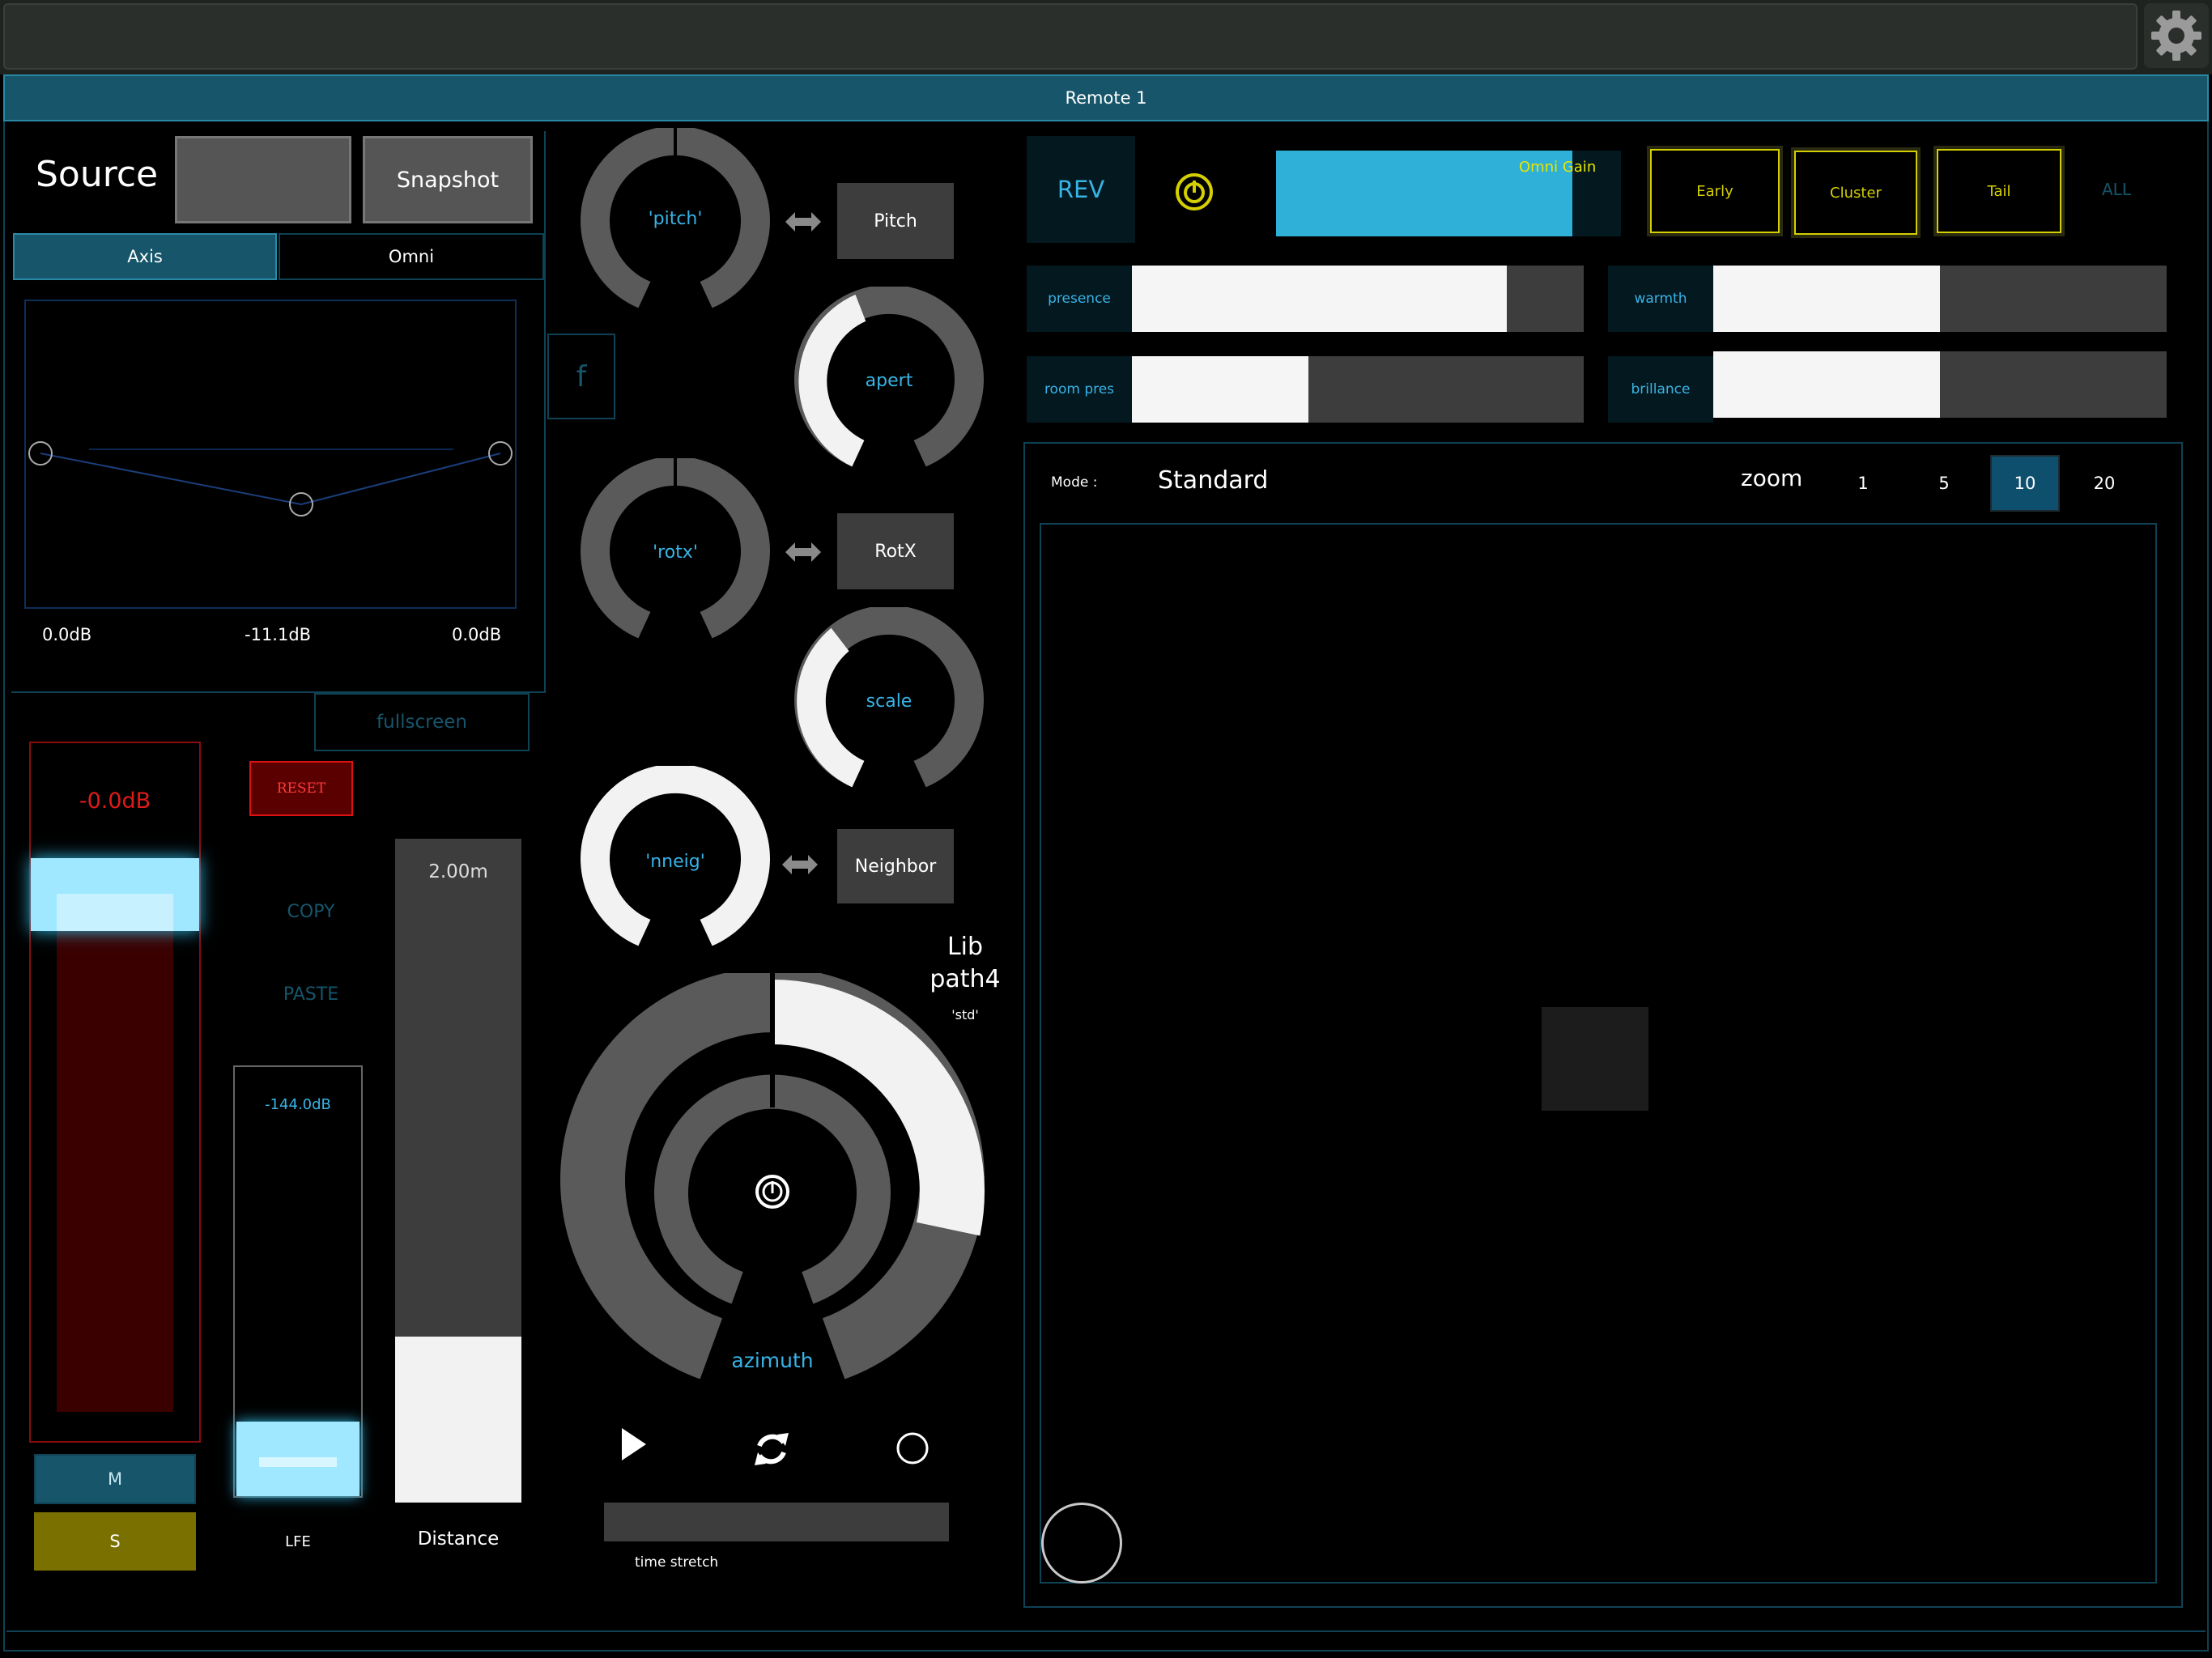 This screenshot has height=1658, width=2212. I want to click on mute-button: M, so click(115, 1479).